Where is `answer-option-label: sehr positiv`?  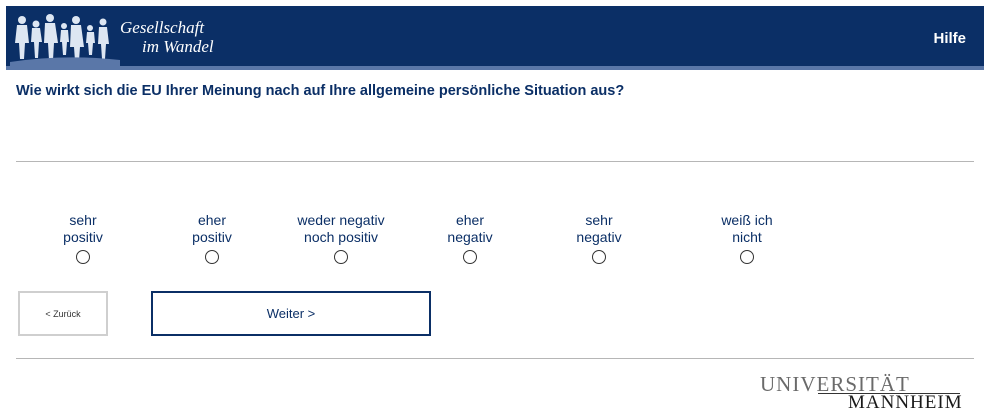 answer-option-label: sehr positiv is located at coordinates (83, 228).